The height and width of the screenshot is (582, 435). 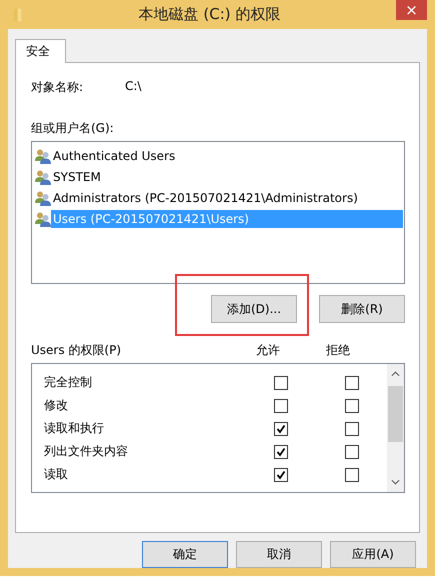 What do you see at coordinates (338, 350) in the screenshot?
I see `column-header: 拒绝` at bounding box center [338, 350].